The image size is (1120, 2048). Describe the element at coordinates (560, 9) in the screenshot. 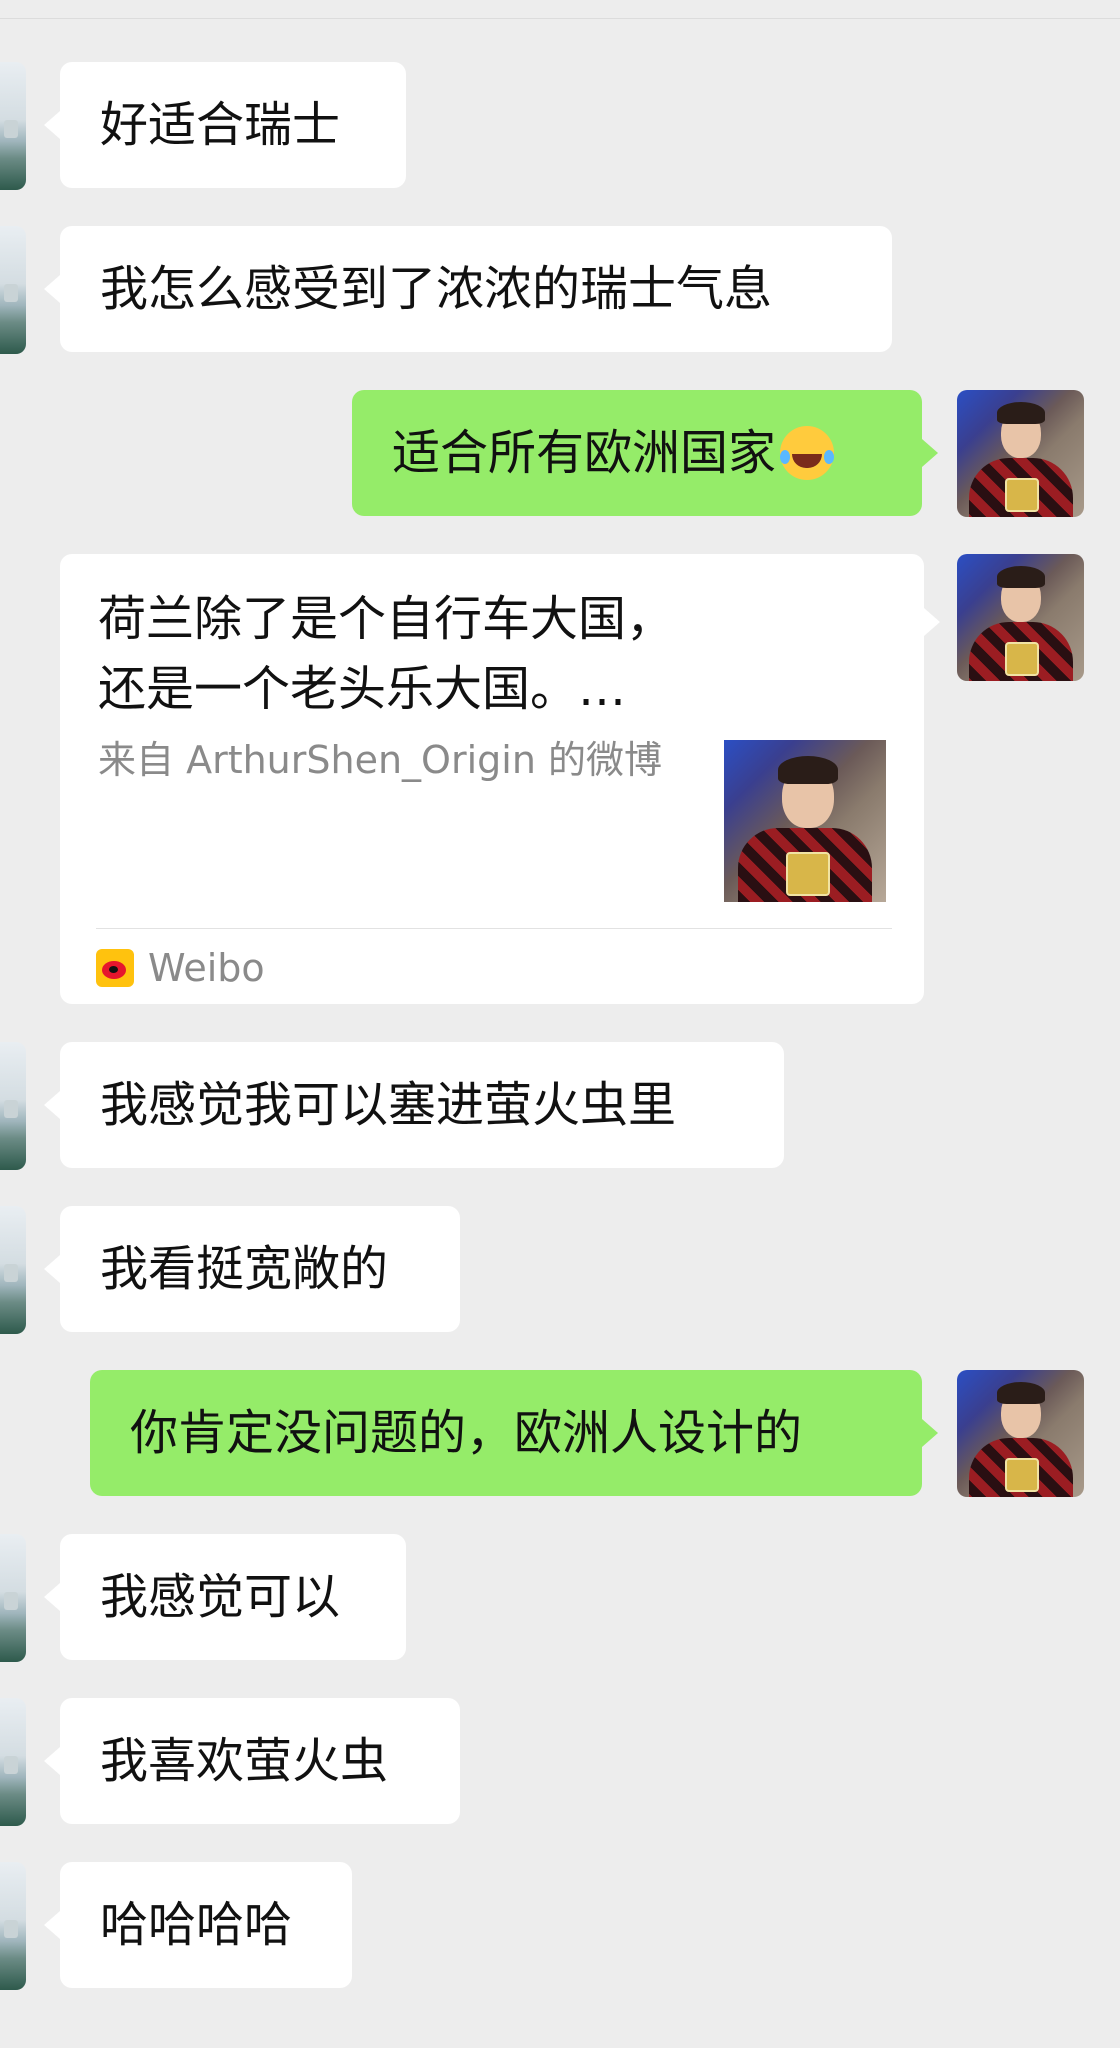

I see `top-divider` at that location.